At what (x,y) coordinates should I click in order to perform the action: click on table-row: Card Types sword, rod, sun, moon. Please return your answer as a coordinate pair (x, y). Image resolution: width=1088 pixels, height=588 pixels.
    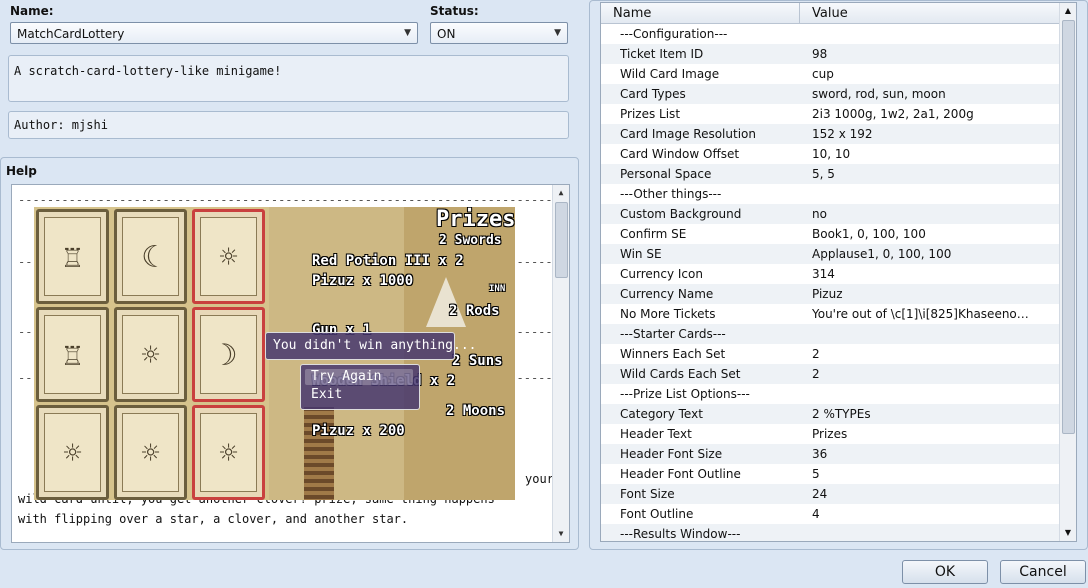
    Looking at the image, I should click on (831, 94).